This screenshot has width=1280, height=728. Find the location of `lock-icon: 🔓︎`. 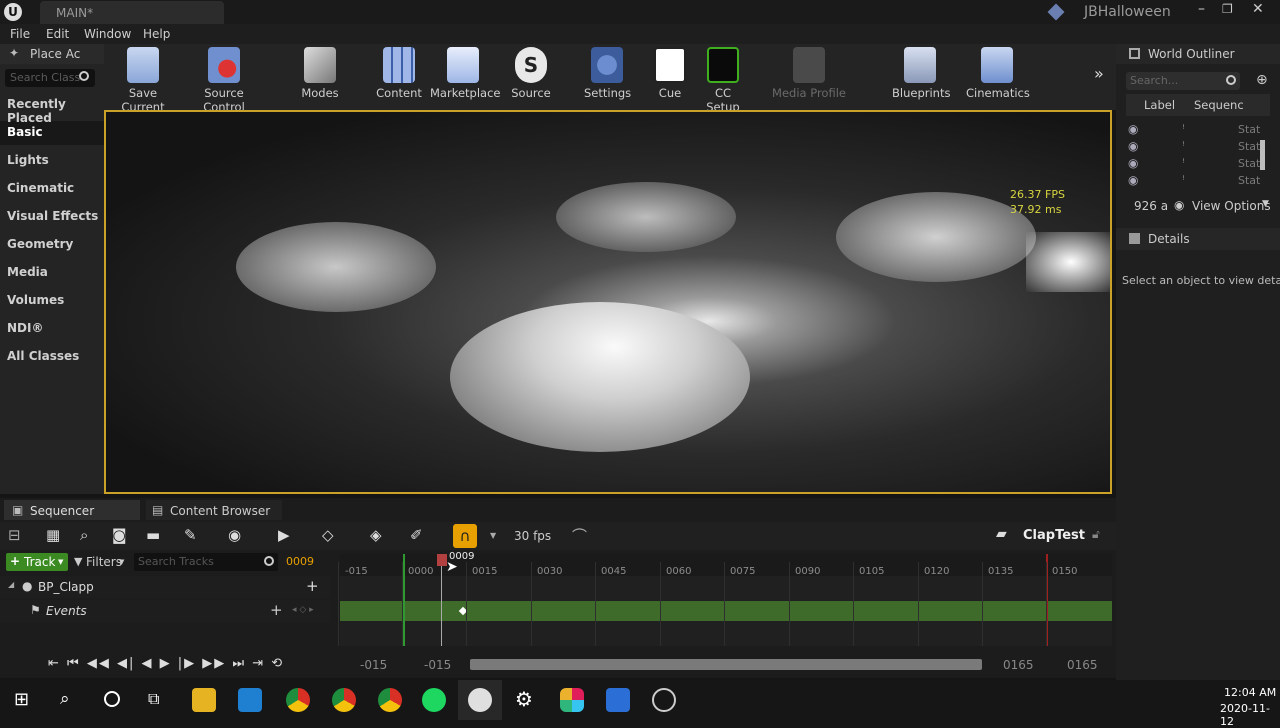

lock-icon: 🔓︎ is located at coordinates (1096, 534).